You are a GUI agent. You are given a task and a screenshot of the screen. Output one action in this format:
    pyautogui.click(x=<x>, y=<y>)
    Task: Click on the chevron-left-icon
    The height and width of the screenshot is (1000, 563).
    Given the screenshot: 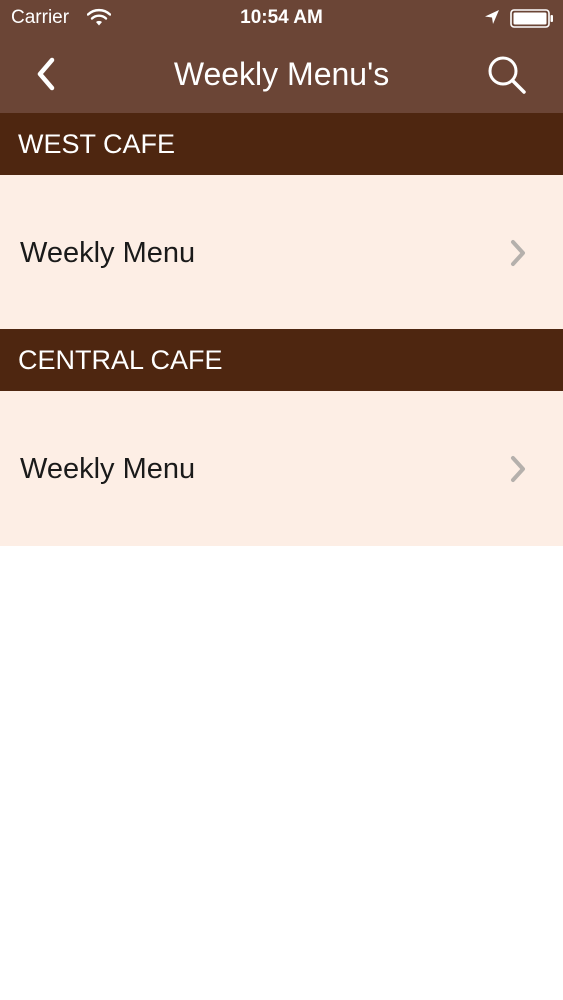 What is the action you would take?
    pyautogui.click(x=46, y=74)
    